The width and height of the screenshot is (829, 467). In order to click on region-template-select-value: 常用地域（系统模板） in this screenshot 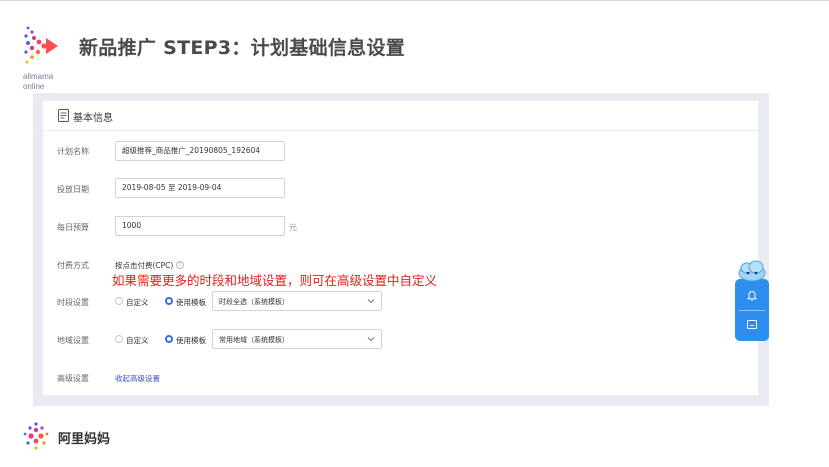, I will do `click(254, 340)`.